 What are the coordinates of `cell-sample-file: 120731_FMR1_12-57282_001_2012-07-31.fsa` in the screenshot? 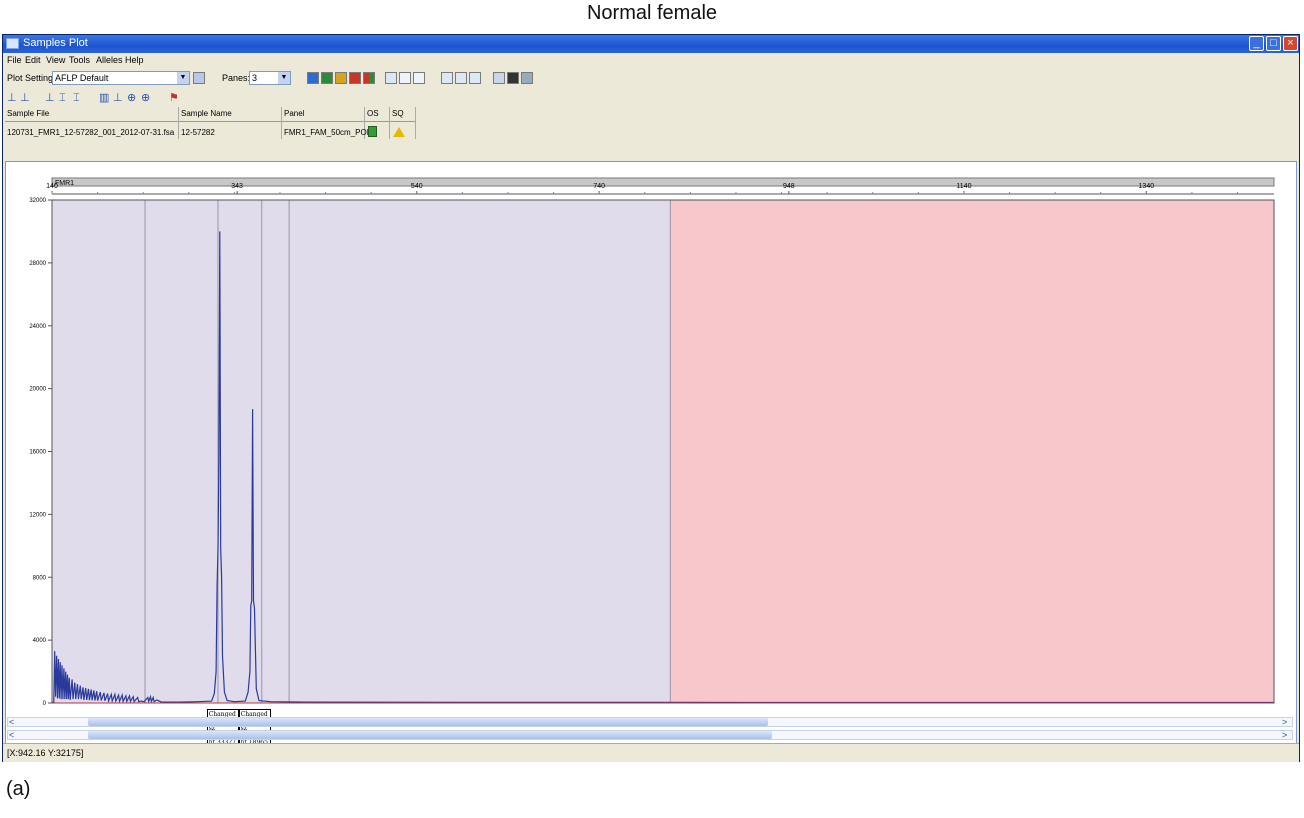 It's located at (91, 132).